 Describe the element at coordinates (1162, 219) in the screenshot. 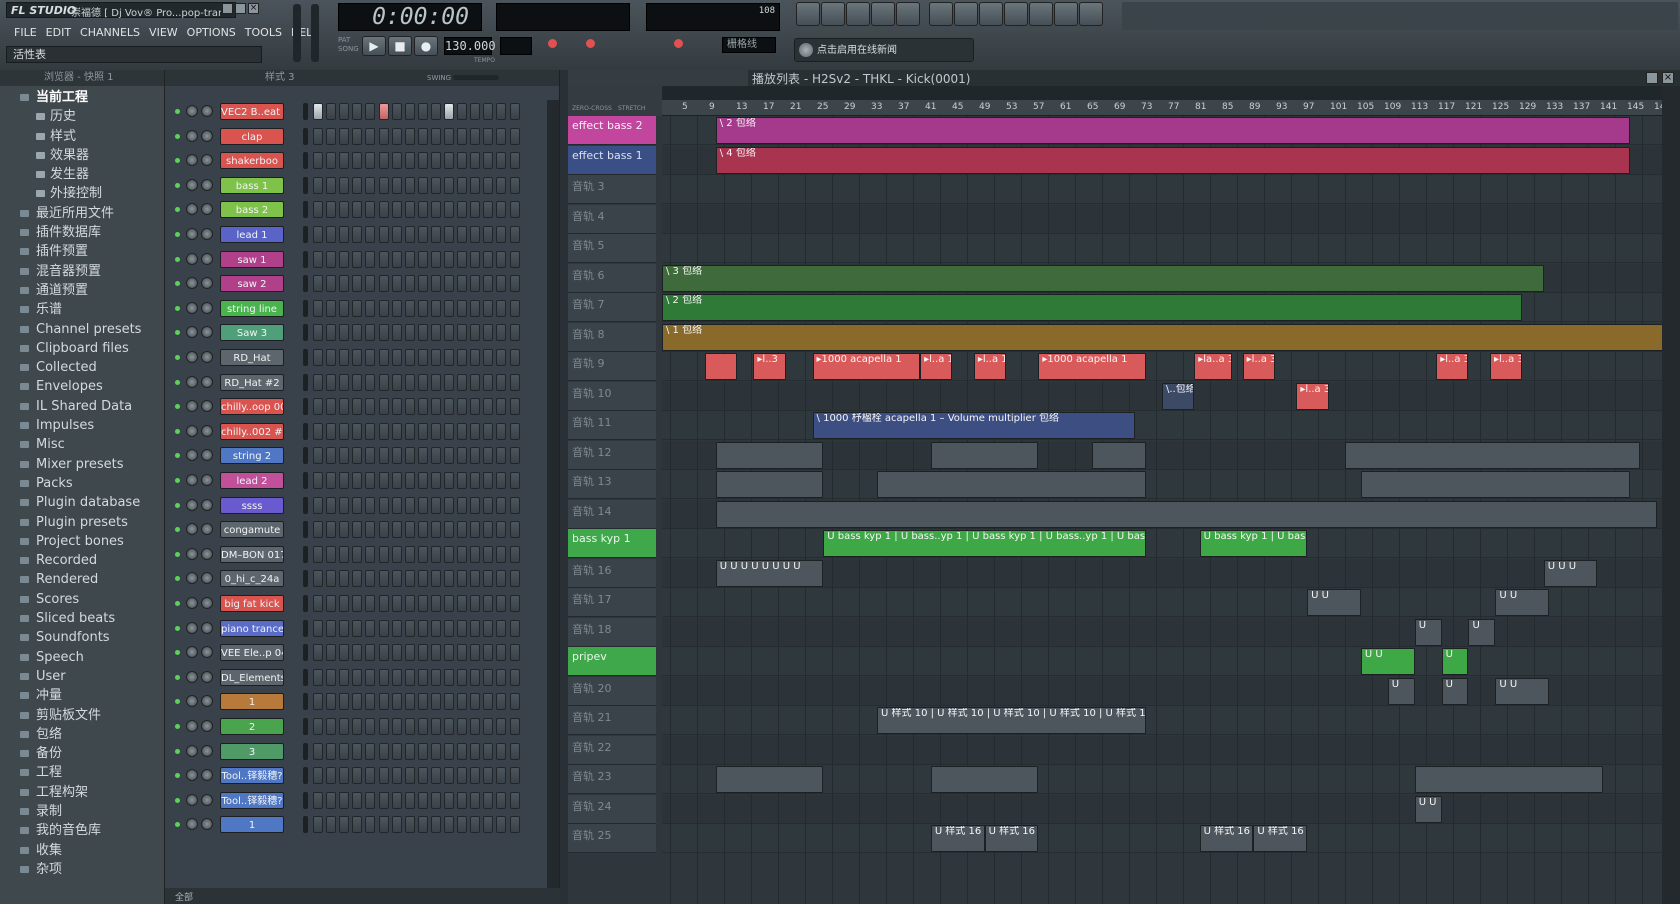

I see `track-lane` at that location.